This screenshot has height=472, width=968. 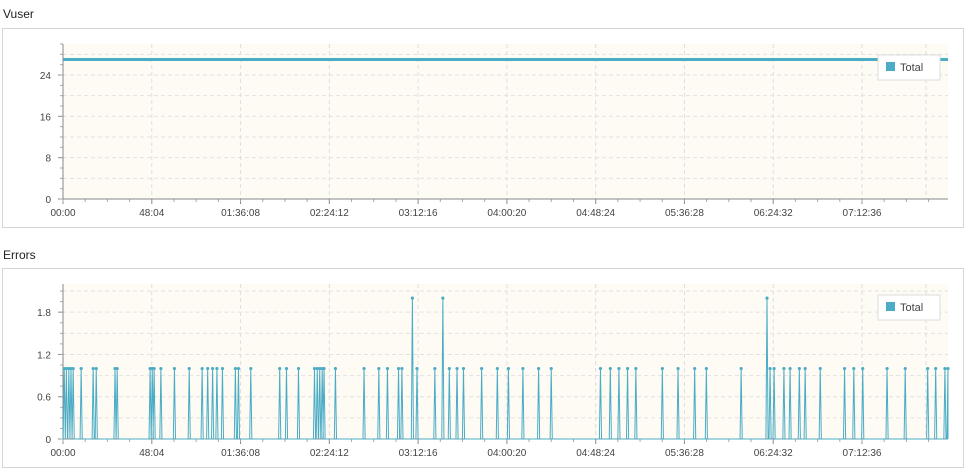 I want to click on y-tick-label: 24, so click(x=46, y=76).